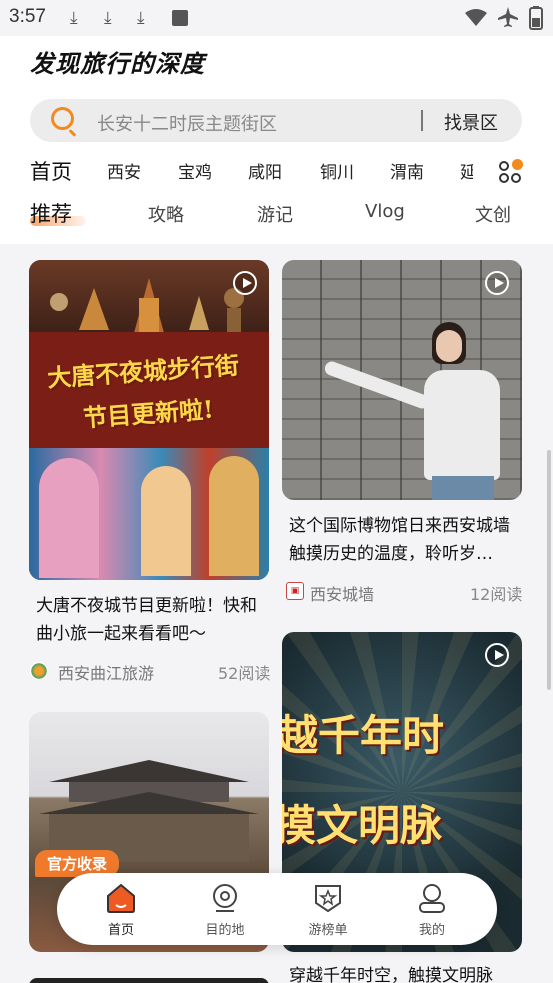 This screenshot has width=553, height=983. What do you see at coordinates (27, 16) in the screenshot?
I see `status-time: 3:57` at bounding box center [27, 16].